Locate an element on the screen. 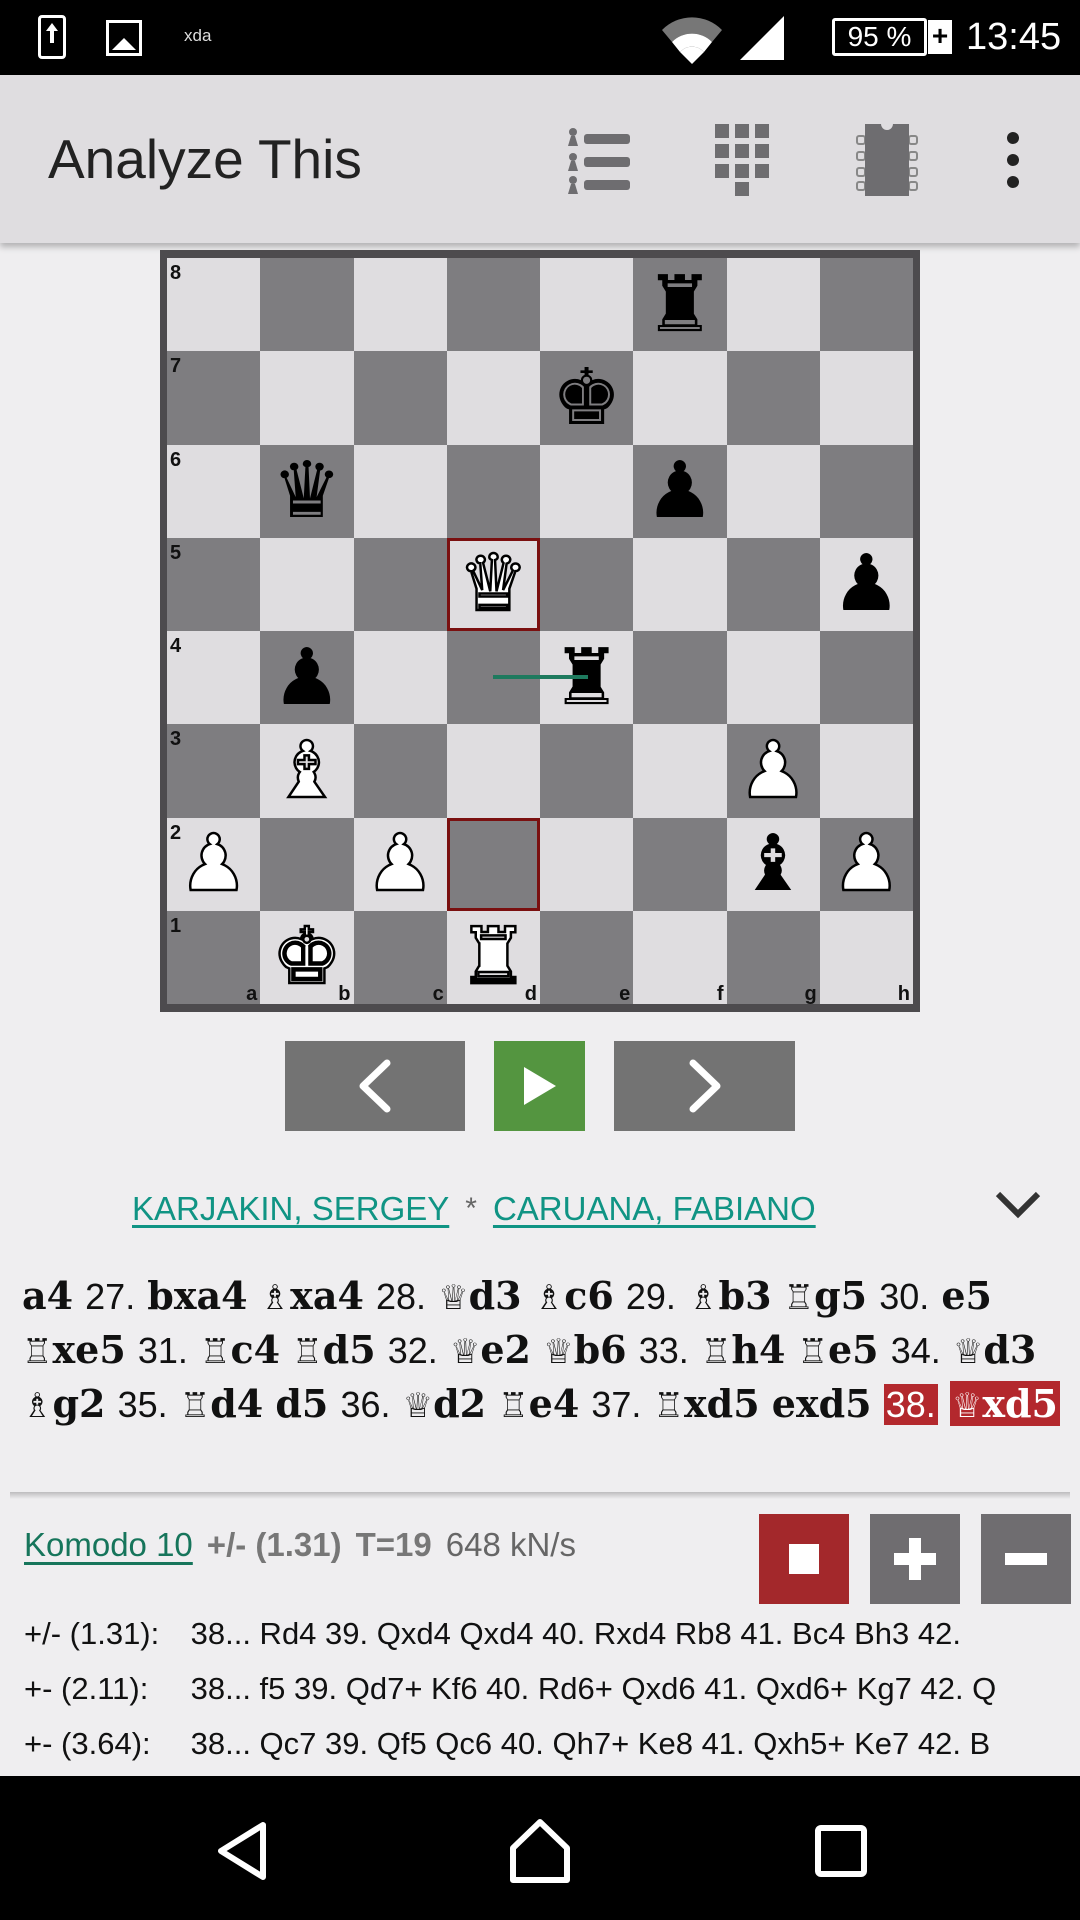  black-rook-icon: ♜ is located at coordinates (680, 305).